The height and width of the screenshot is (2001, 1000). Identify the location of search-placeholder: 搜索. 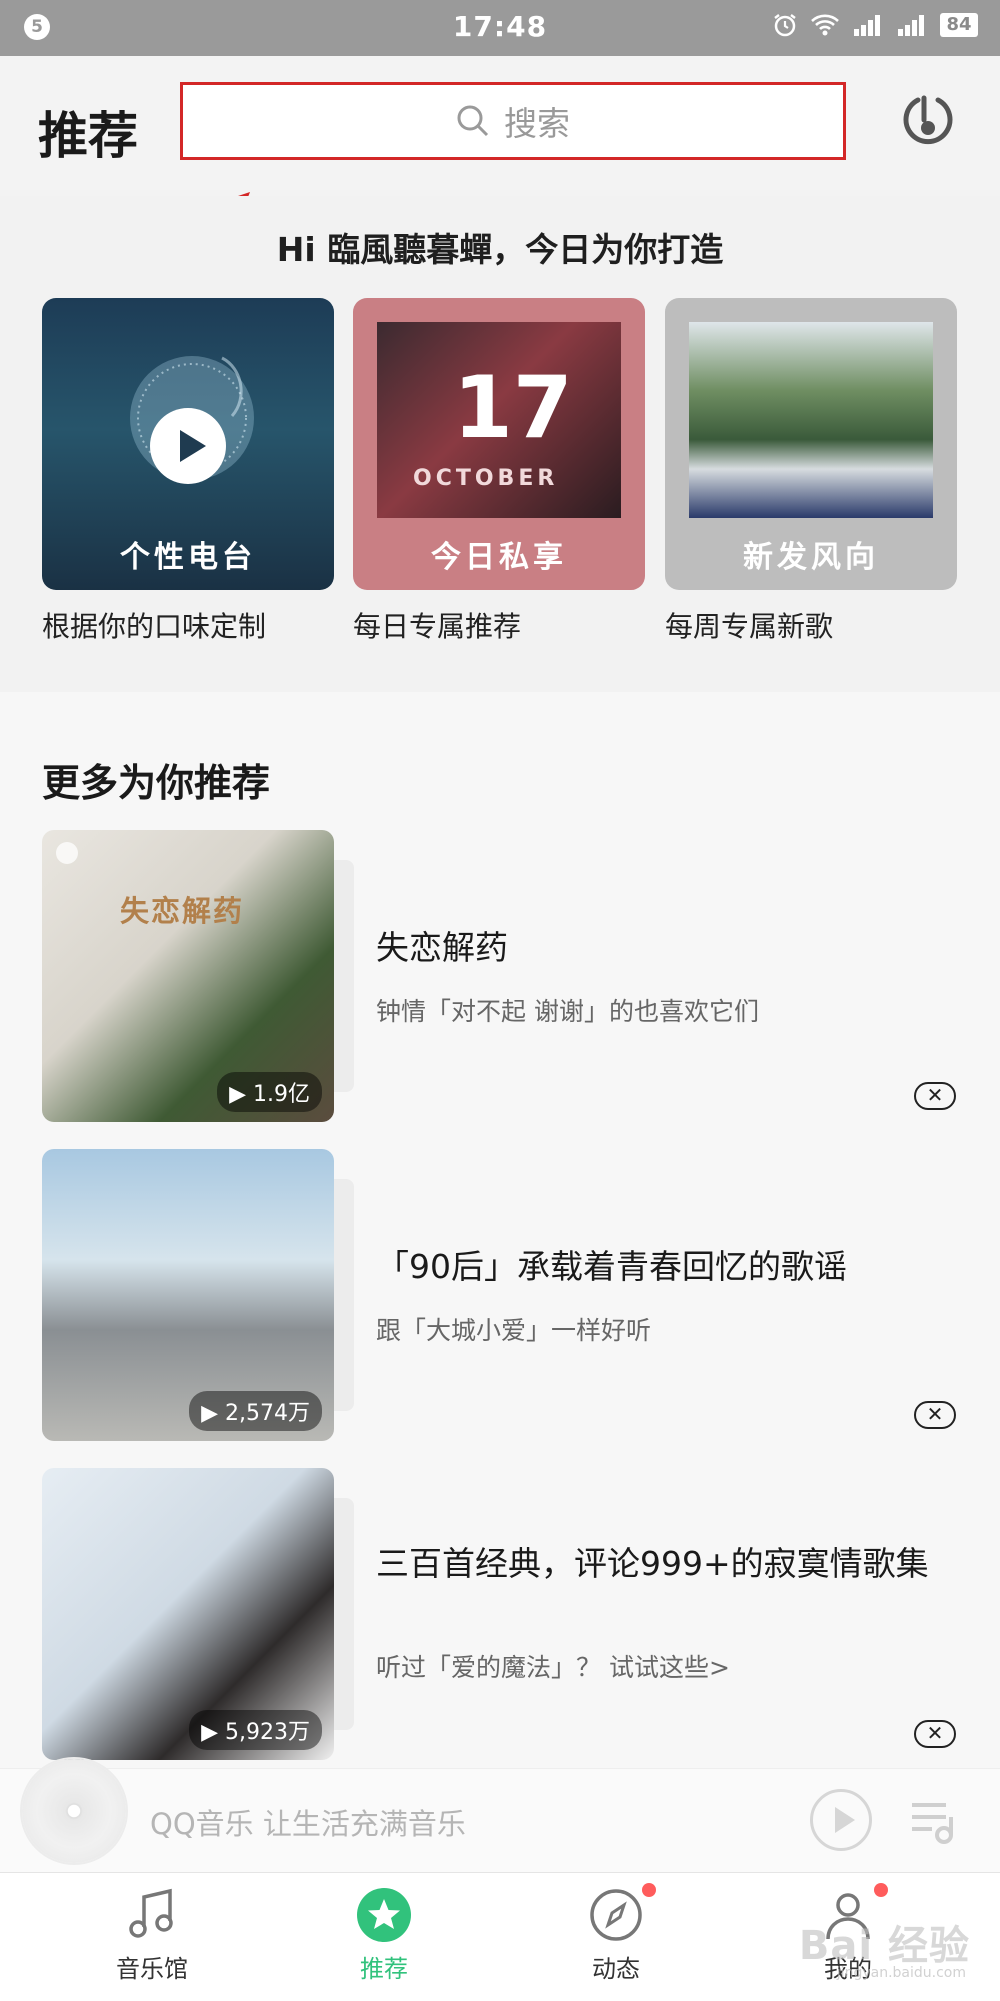
(537, 123).